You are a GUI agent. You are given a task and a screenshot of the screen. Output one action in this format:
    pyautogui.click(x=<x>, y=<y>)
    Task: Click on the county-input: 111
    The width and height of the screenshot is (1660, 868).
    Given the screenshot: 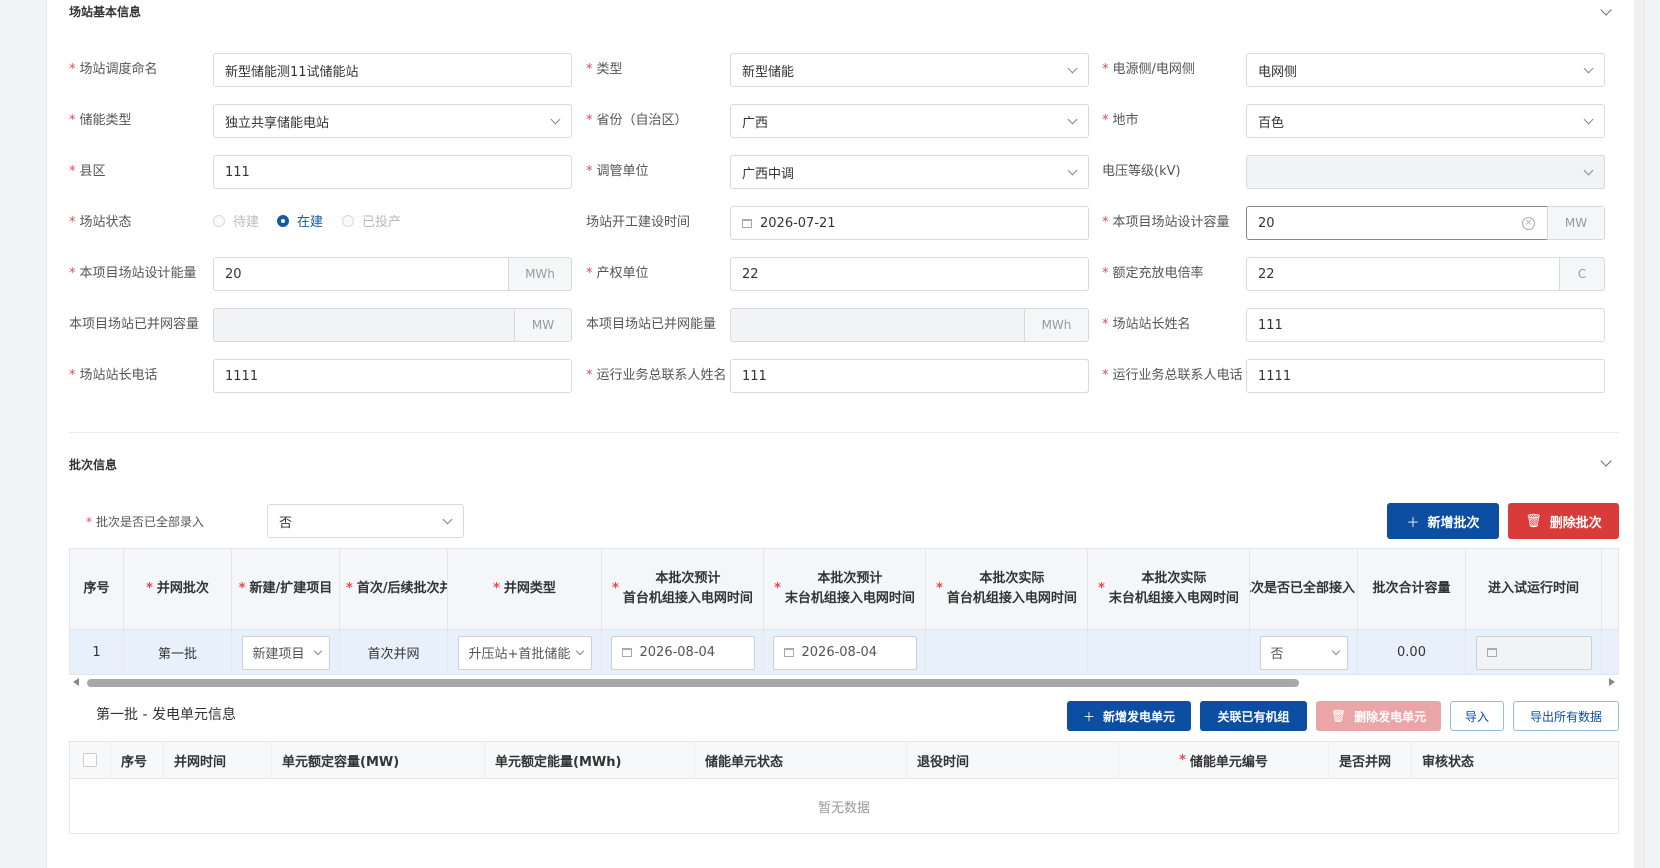 What is the action you would take?
    pyautogui.click(x=392, y=172)
    